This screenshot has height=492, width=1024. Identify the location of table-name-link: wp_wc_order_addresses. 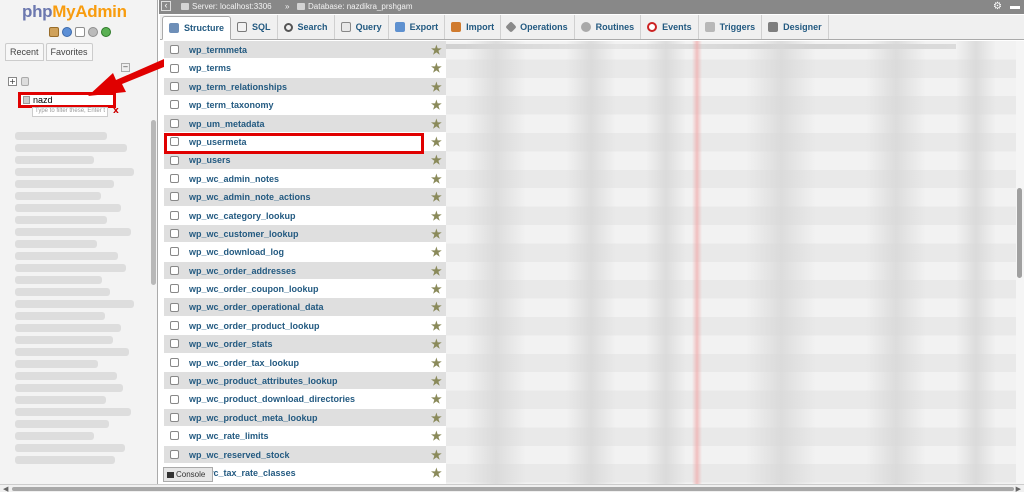
(242, 271).